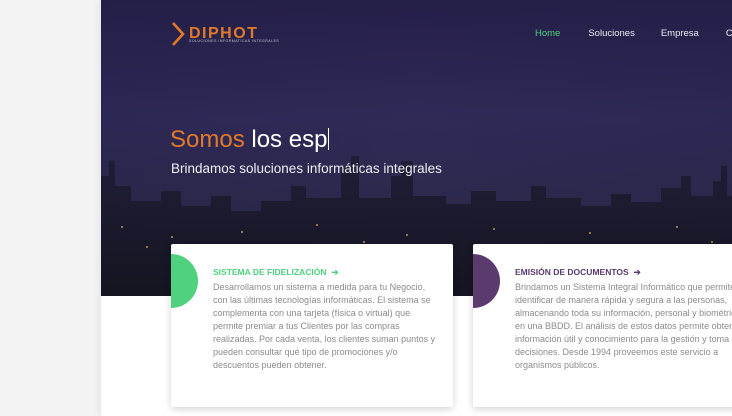 Image resolution: width=732 pixels, height=416 pixels. I want to click on card-title: EMISIÓN DE DOCUMENTOS ➔, so click(578, 272).